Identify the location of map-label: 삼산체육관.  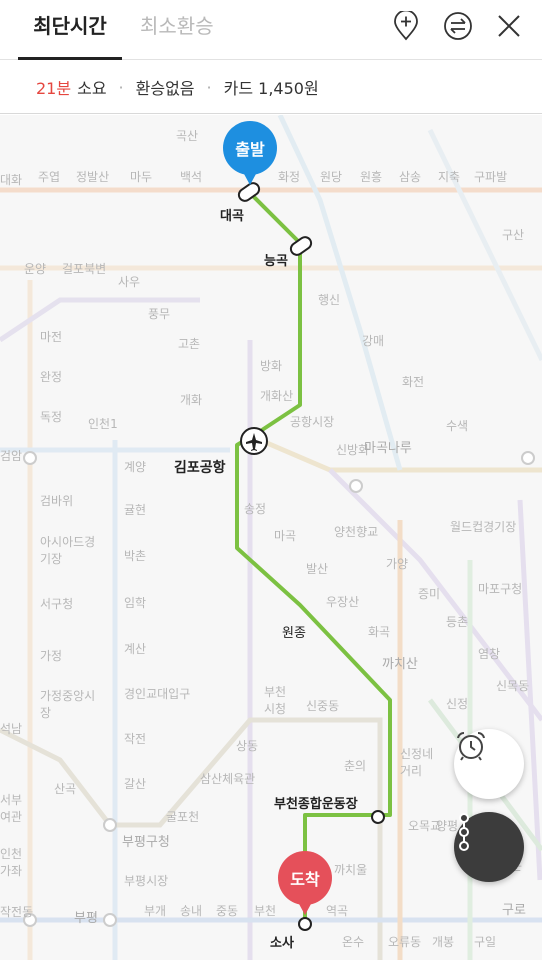
(228, 779).